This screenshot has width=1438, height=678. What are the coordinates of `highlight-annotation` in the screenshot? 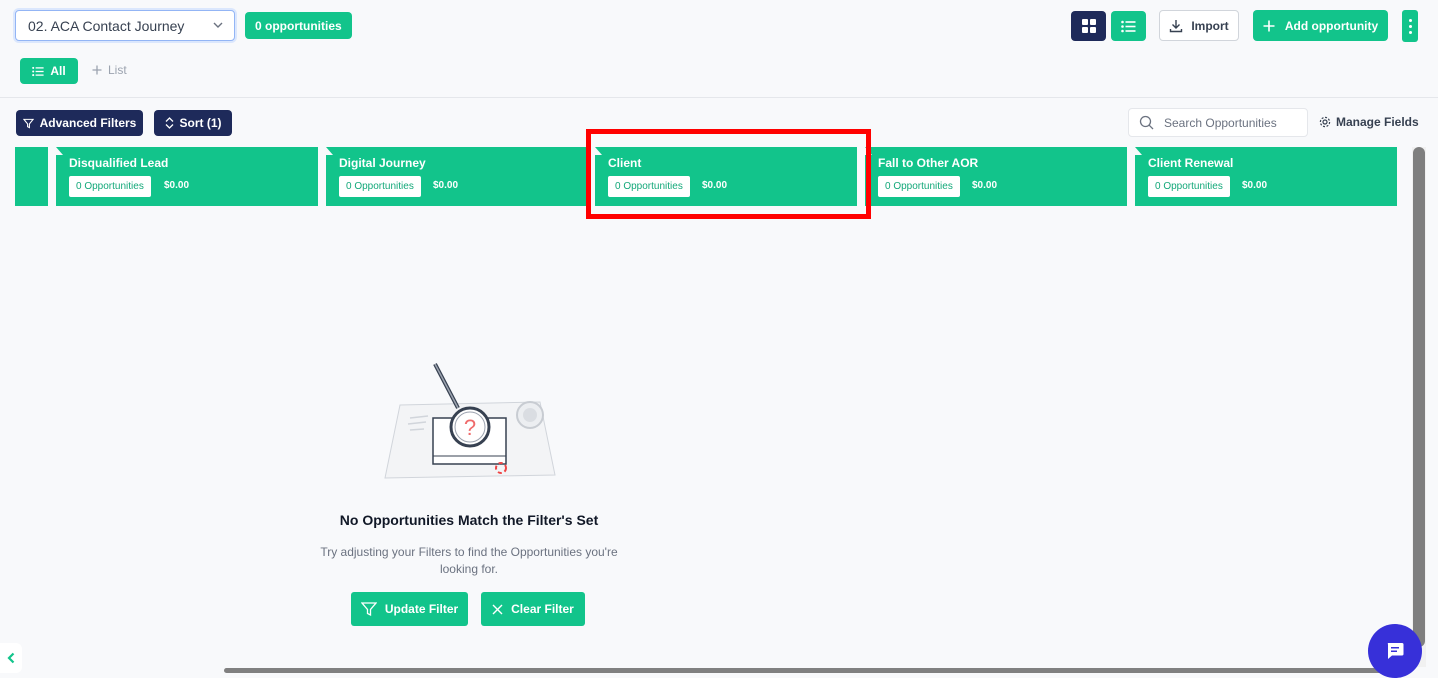 It's located at (728, 174).